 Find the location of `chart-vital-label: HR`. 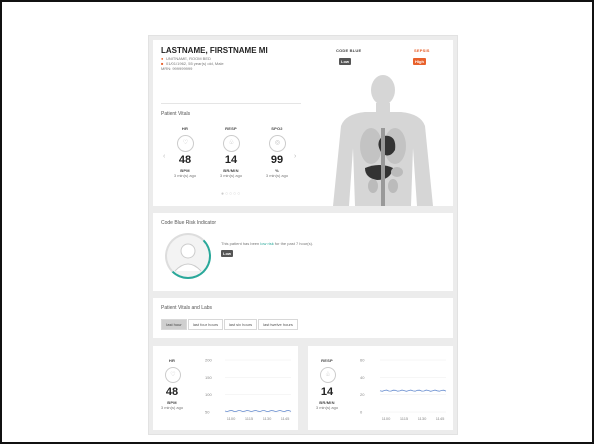

chart-vital-label: HR is located at coordinates (172, 360).